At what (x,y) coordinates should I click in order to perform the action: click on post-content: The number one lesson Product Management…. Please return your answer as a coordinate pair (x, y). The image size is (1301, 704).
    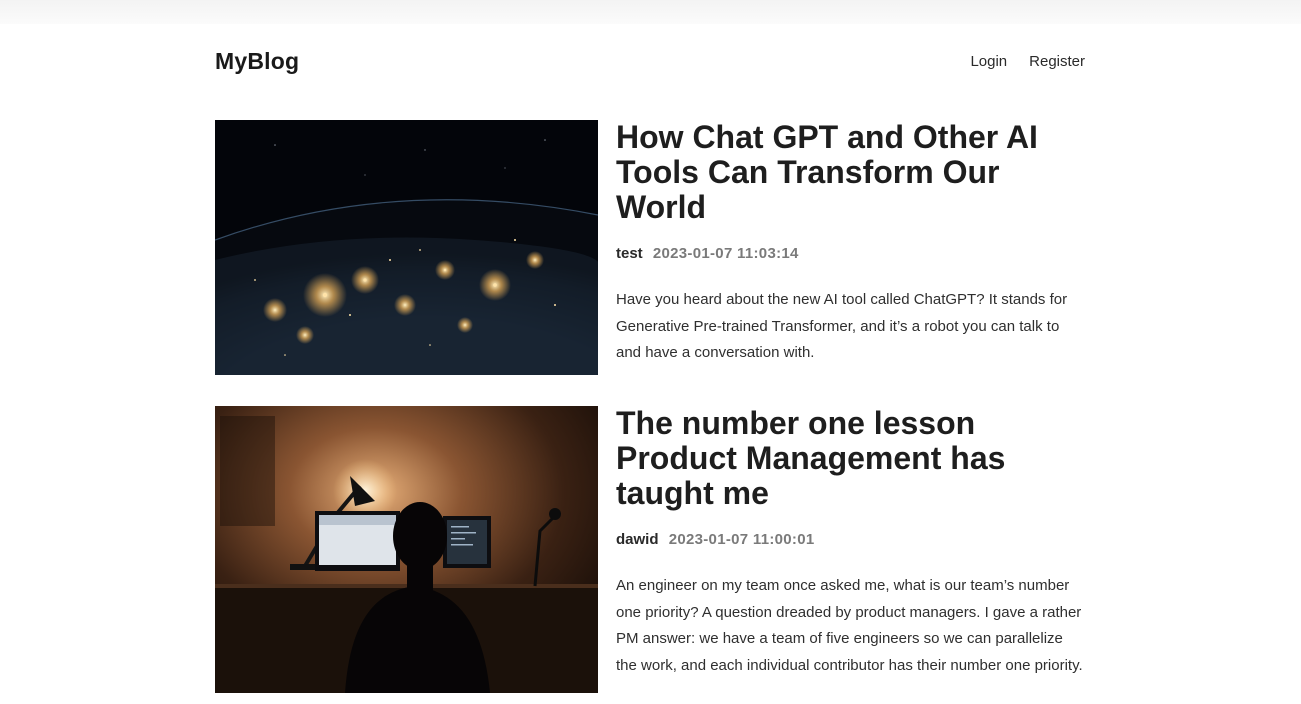
    Looking at the image, I should click on (850, 549).